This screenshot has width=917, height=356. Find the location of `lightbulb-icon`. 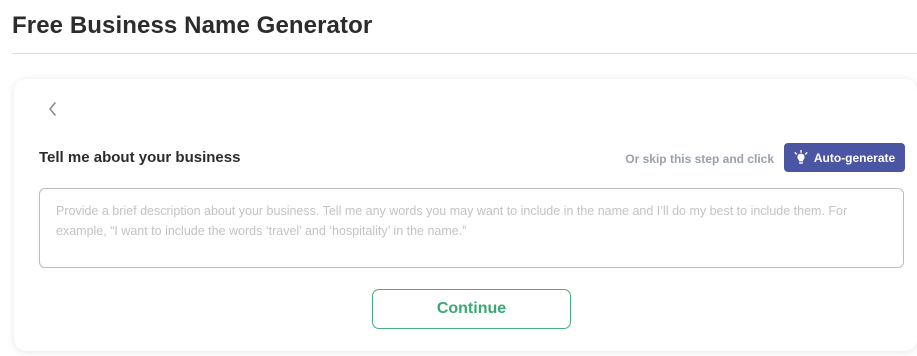

lightbulb-icon is located at coordinates (801, 157).